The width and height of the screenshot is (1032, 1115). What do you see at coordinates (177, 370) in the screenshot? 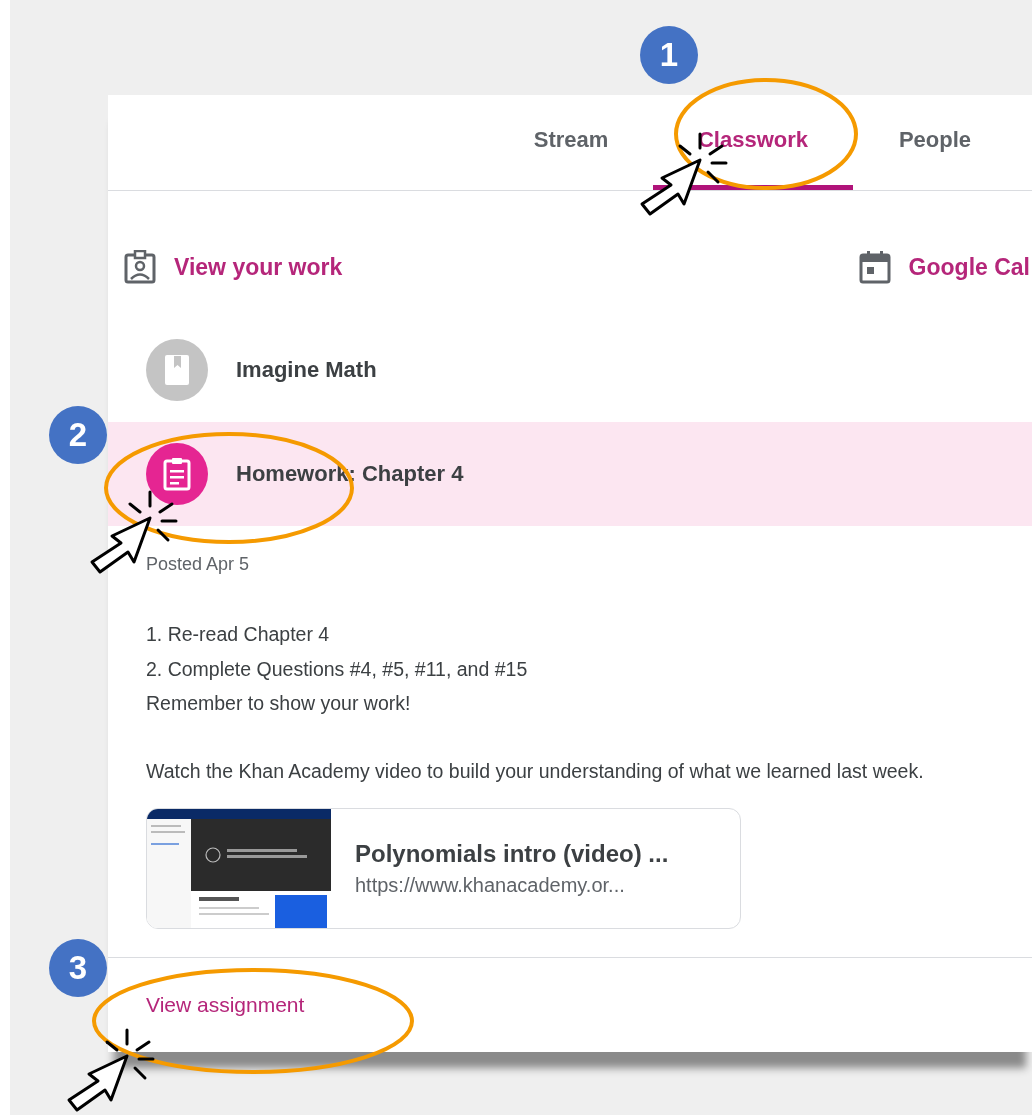
I see `book-icon` at bounding box center [177, 370].